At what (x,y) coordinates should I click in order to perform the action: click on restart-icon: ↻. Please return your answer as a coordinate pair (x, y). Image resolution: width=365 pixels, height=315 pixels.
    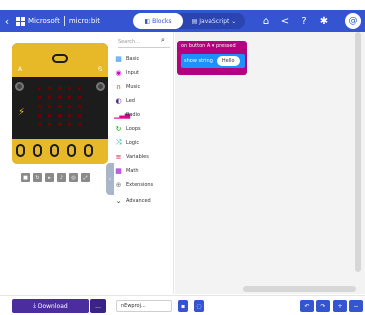
    Looking at the image, I should click on (37, 177).